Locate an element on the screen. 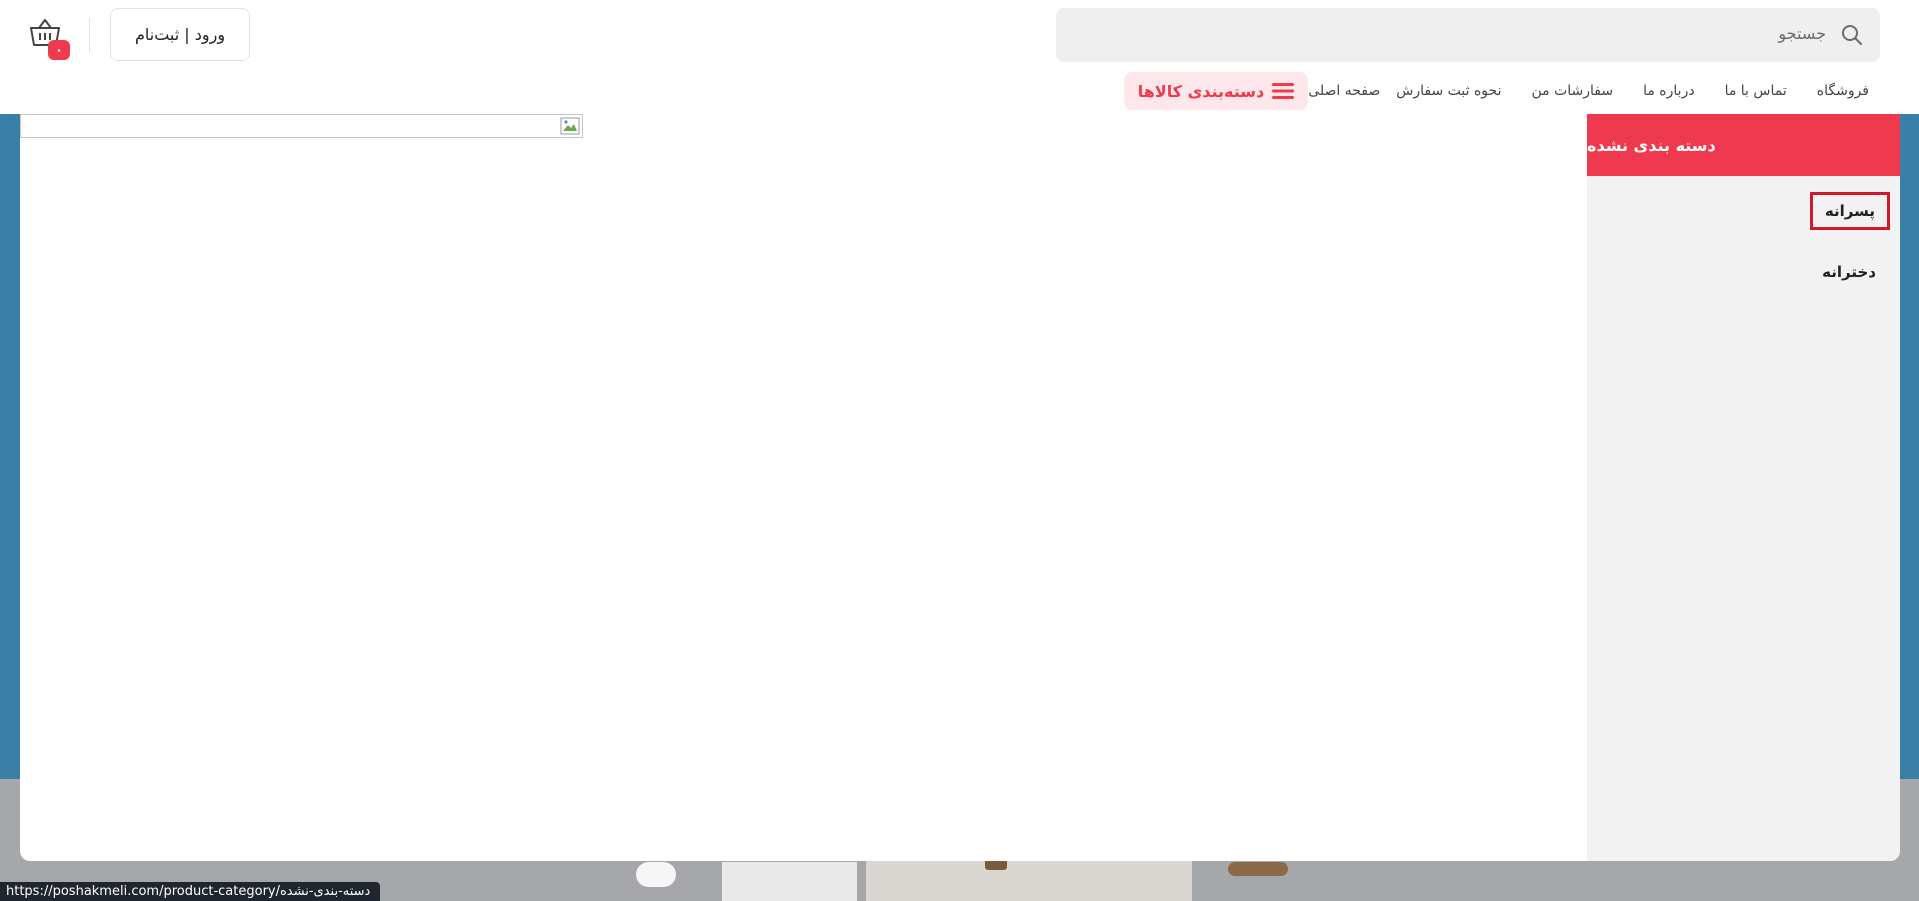 The width and height of the screenshot is (1919, 901). nav-link-shop: فروشگاه is located at coordinates (1843, 91).